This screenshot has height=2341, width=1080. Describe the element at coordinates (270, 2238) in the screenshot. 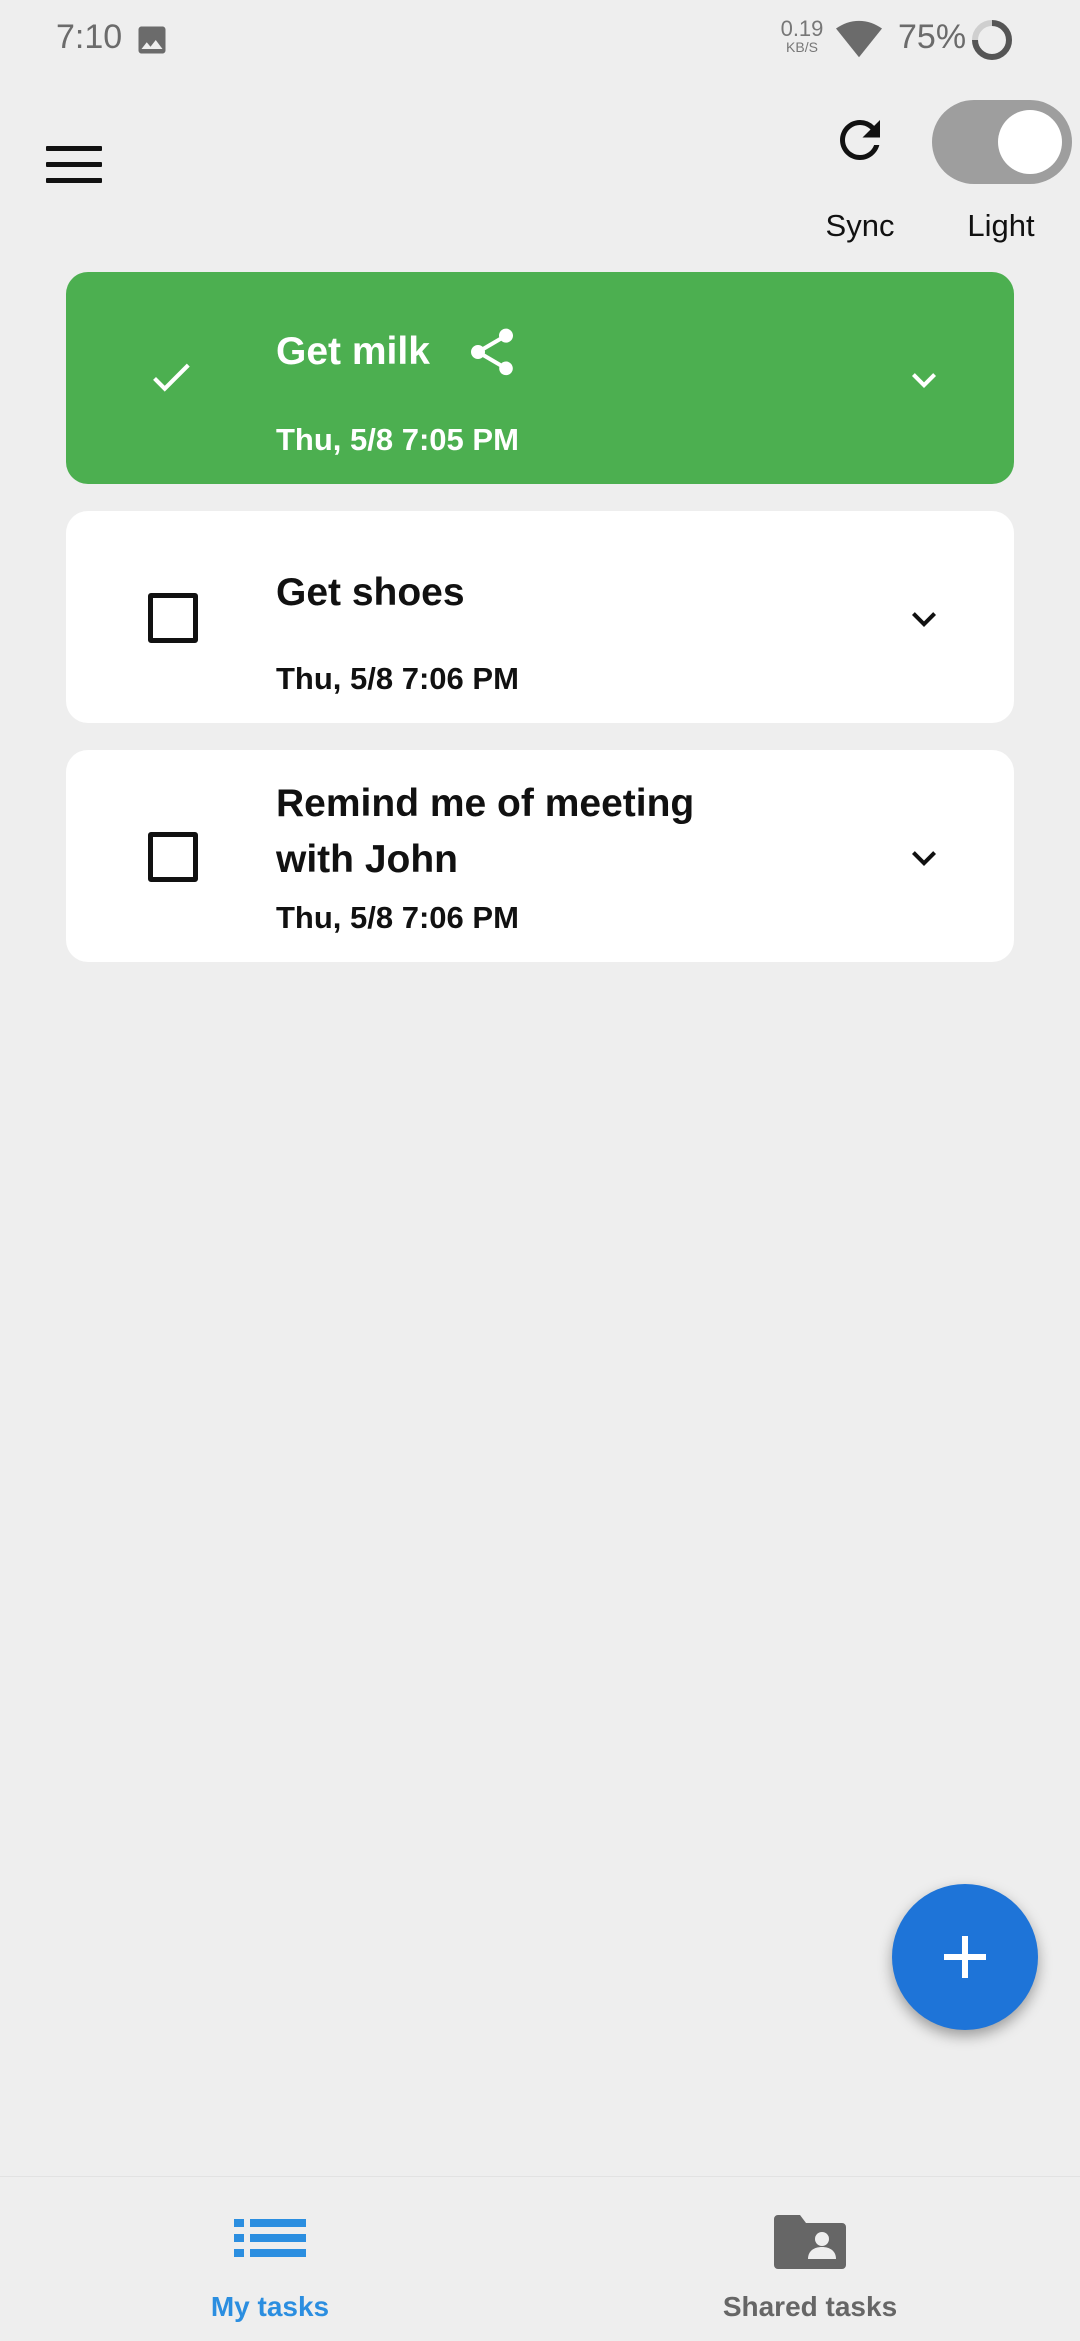

I see `list-icon` at that location.